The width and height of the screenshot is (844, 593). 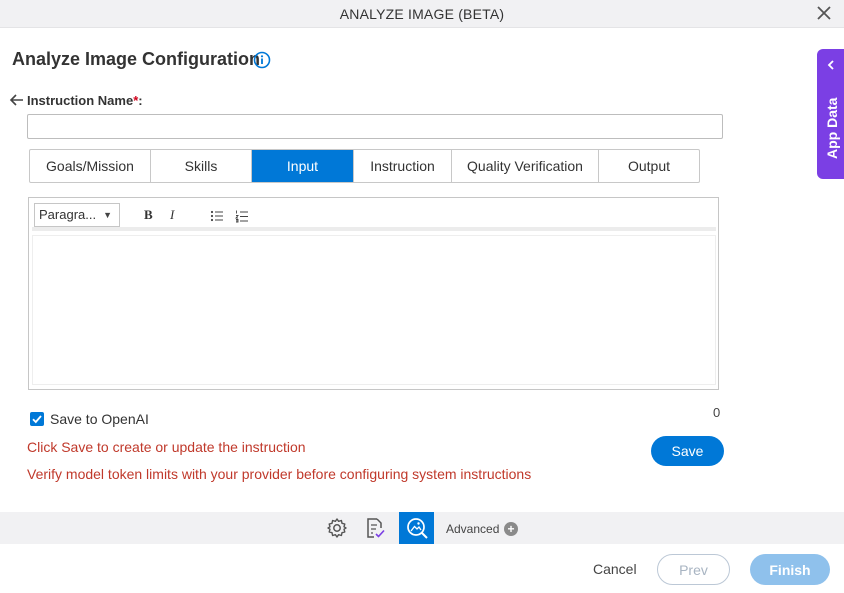 What do you see at coordinates (403, 166) in the screenshot?
I see `tab-instruction: Instruction` at bounding box center [403, 166].